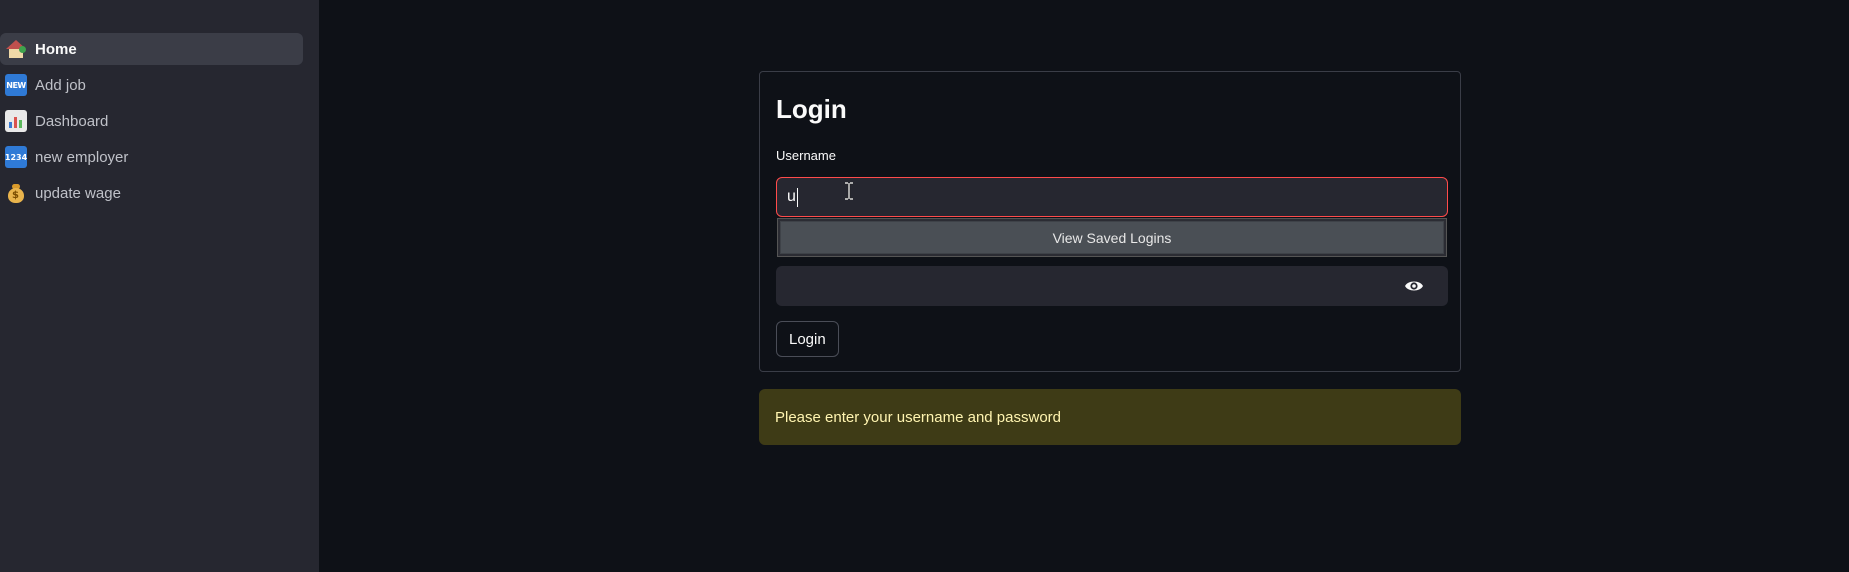 The image size is (1849, 572). Describe the element at coordinates (151, 157) in the screenshot. I see `sidebar-item-new-employer: 1234 new employer` at that location.